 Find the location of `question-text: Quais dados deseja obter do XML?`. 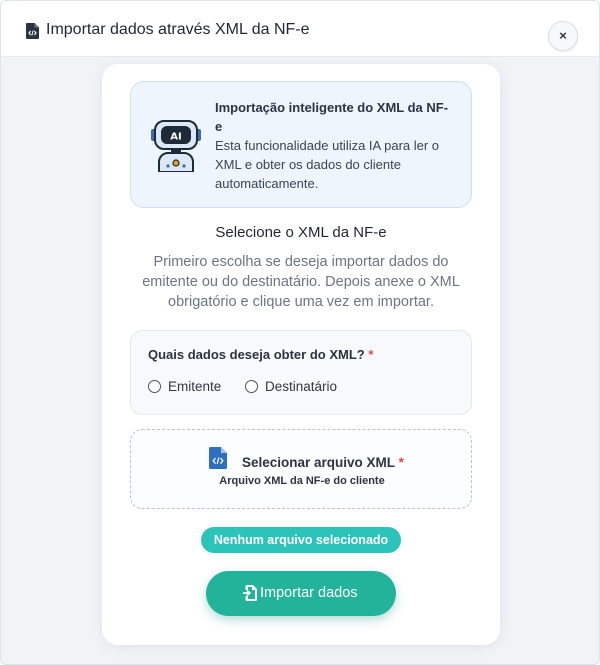

question-text: Quais dados deseja obter do XML? is located at coordinates (256, 354).